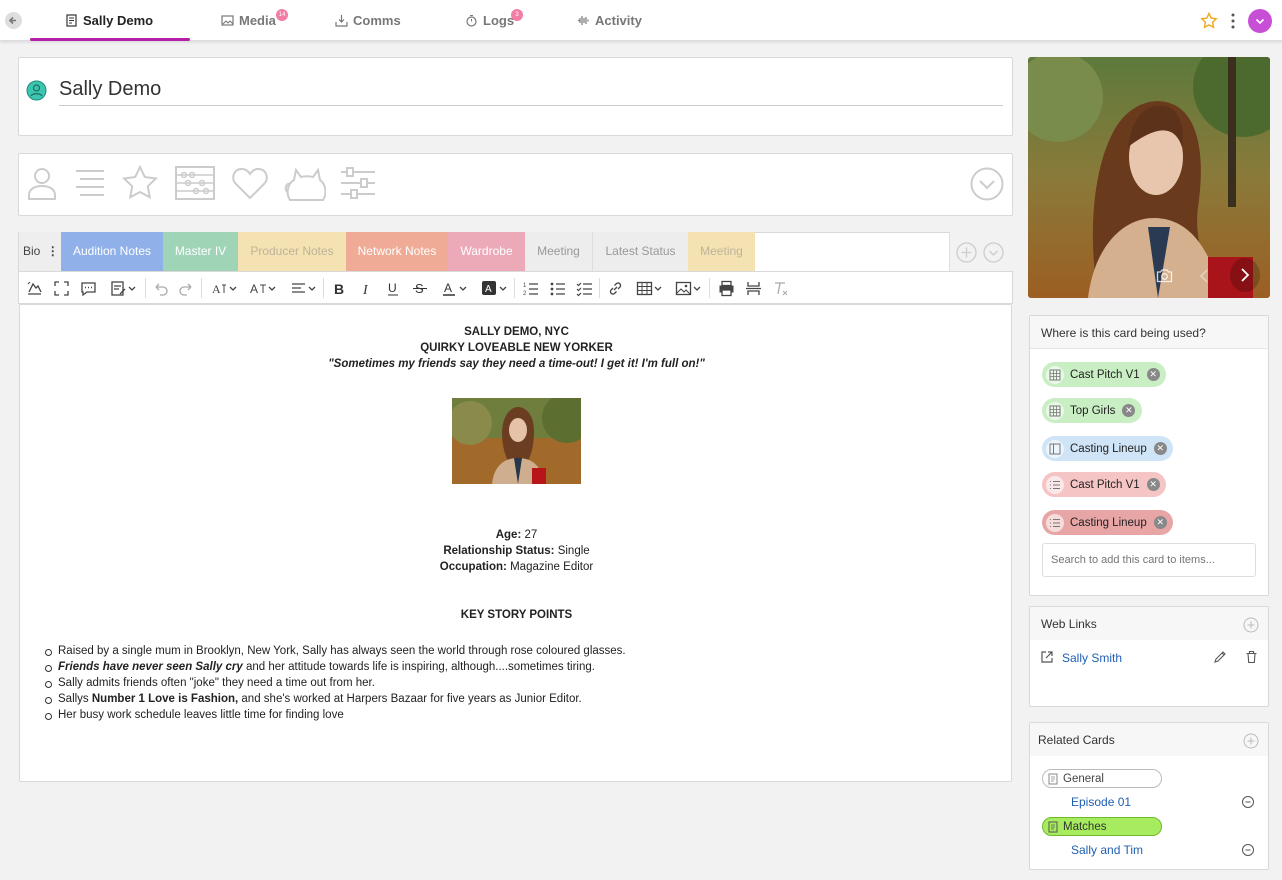  What do you see at coordinates (224, 288) in the screenshot?
I see `font-family-dropdown: A` at bounding box center [224, 288].